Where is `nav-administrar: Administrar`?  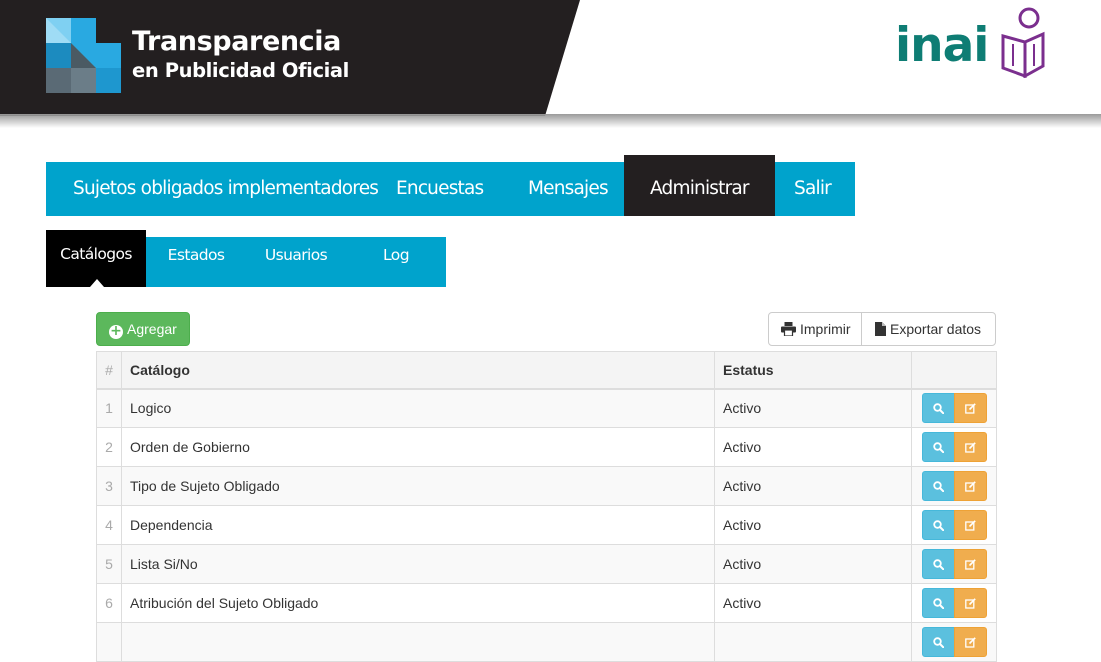 nav-administrar: Administrar is located at coordinates (699, 185).